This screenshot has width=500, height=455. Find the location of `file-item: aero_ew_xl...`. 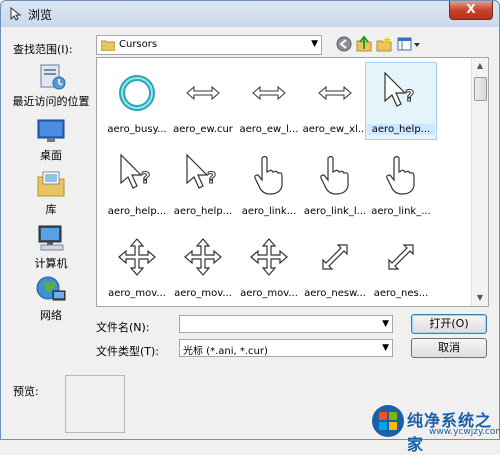

file-item: aero_ew_xl... is located at coordinates (335, 103).